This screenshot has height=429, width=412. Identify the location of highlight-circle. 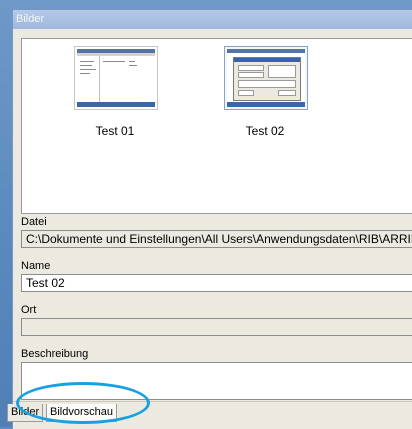
(83, 403).